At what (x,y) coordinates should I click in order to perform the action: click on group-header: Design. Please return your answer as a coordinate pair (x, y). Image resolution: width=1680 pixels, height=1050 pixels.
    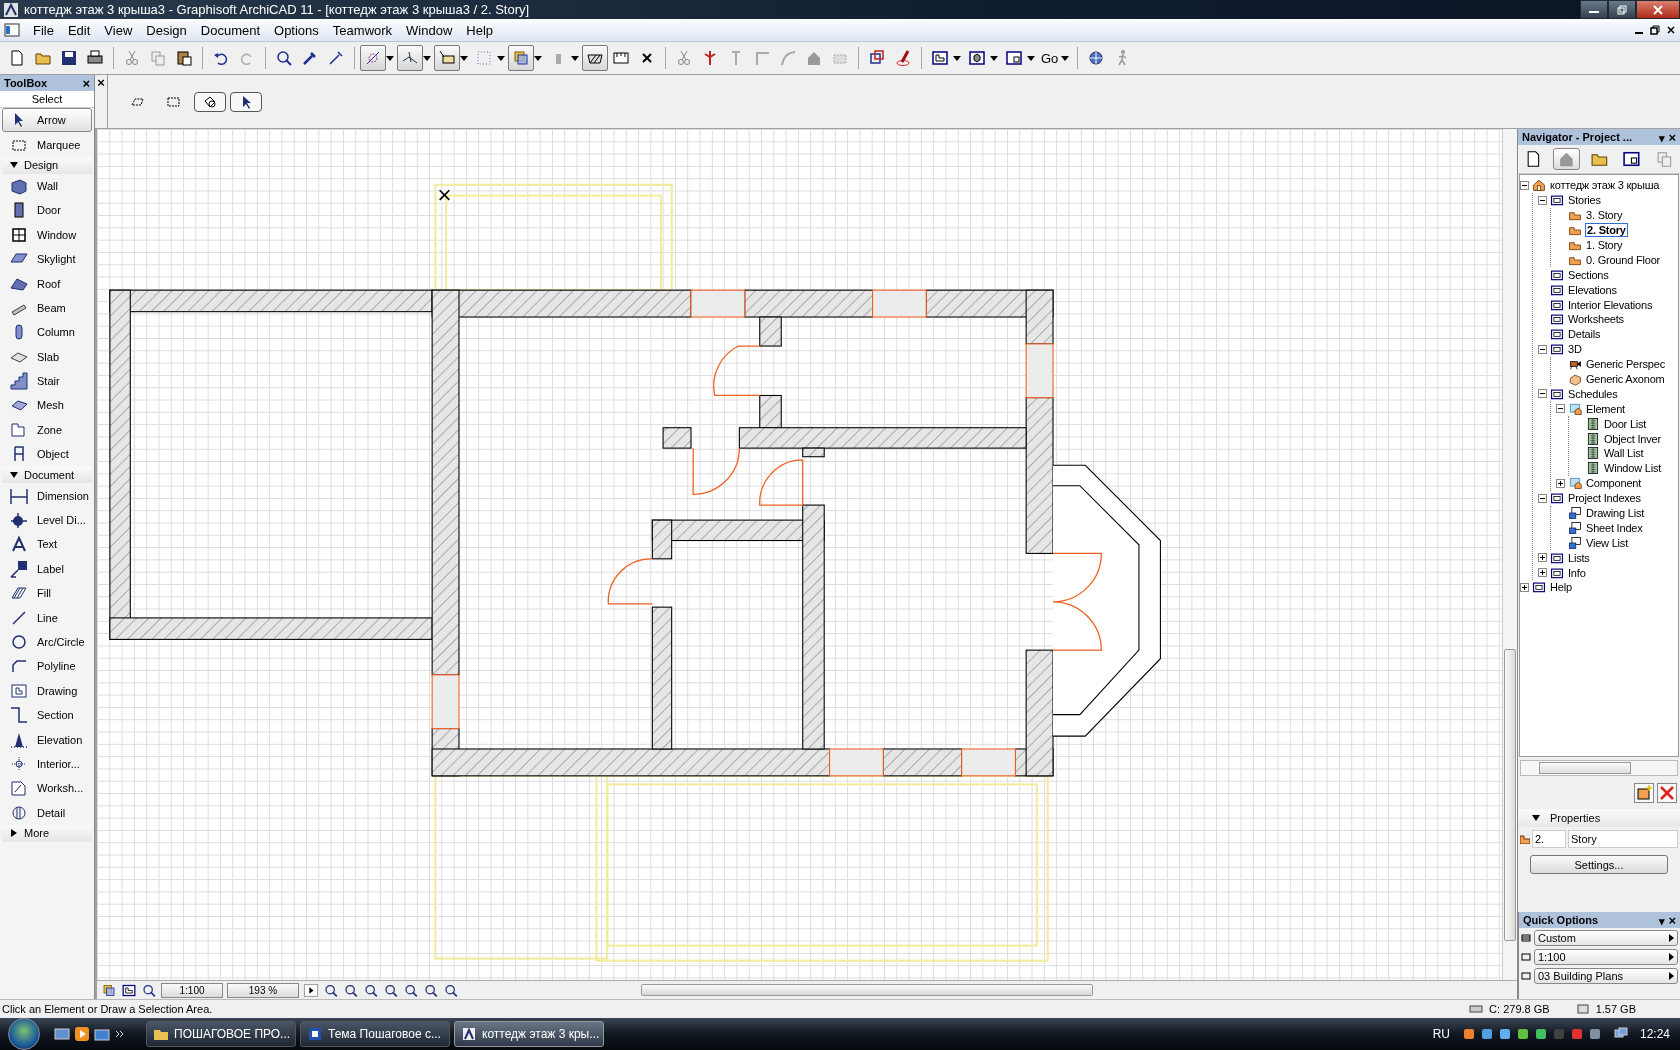
    Looking at the image, I should click on (47, 165).